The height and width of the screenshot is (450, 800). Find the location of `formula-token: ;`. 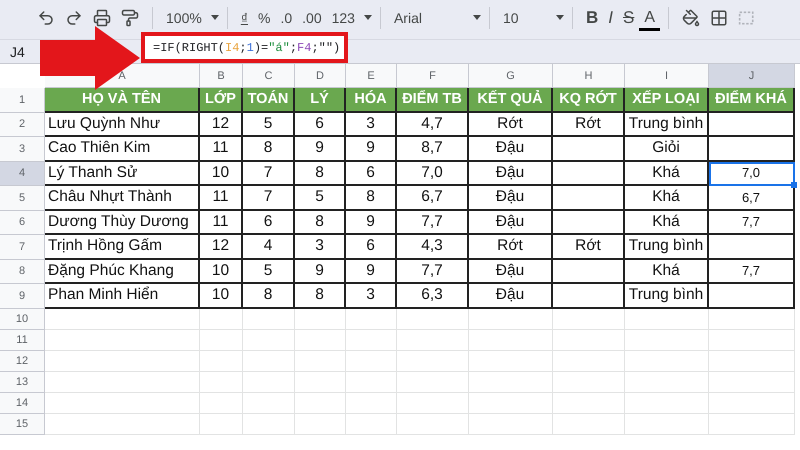

formula-token: ; is located at coordinates (294, 47).